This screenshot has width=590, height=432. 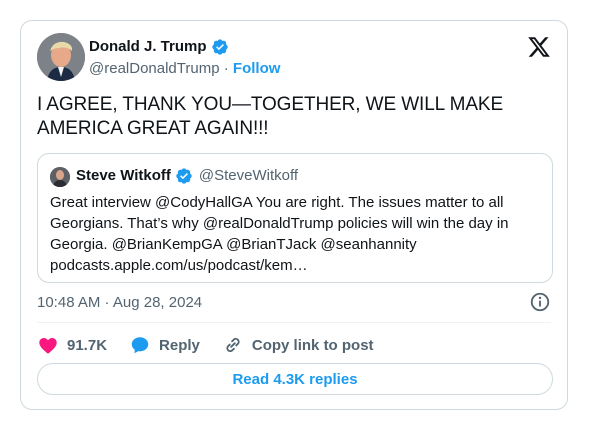 I want to click on reply-label: Reply, so click(x=179, y=345).